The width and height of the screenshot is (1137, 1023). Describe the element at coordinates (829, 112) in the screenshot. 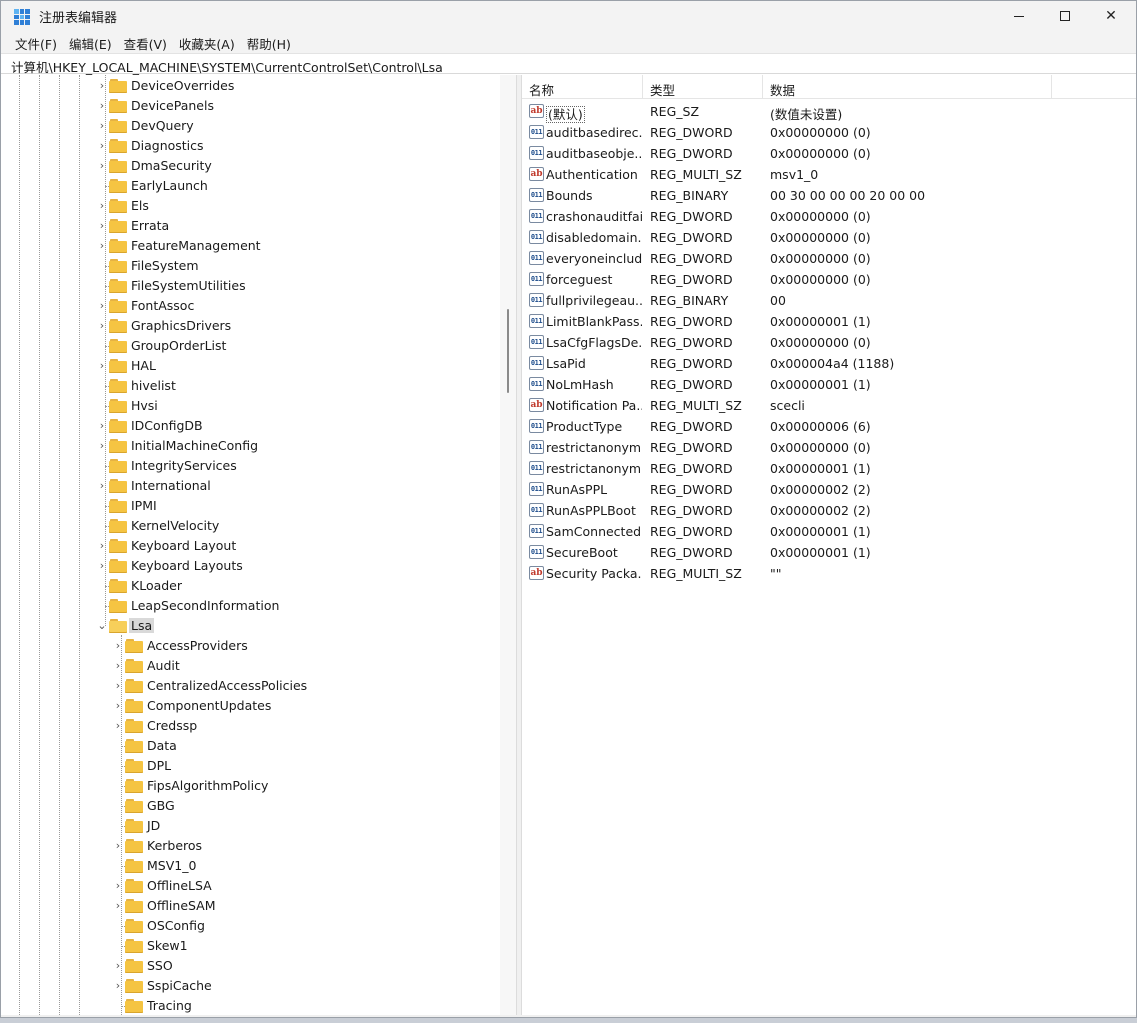

I see `value-row: ab (默认) REG_SZ (数值未设置)` at that location.